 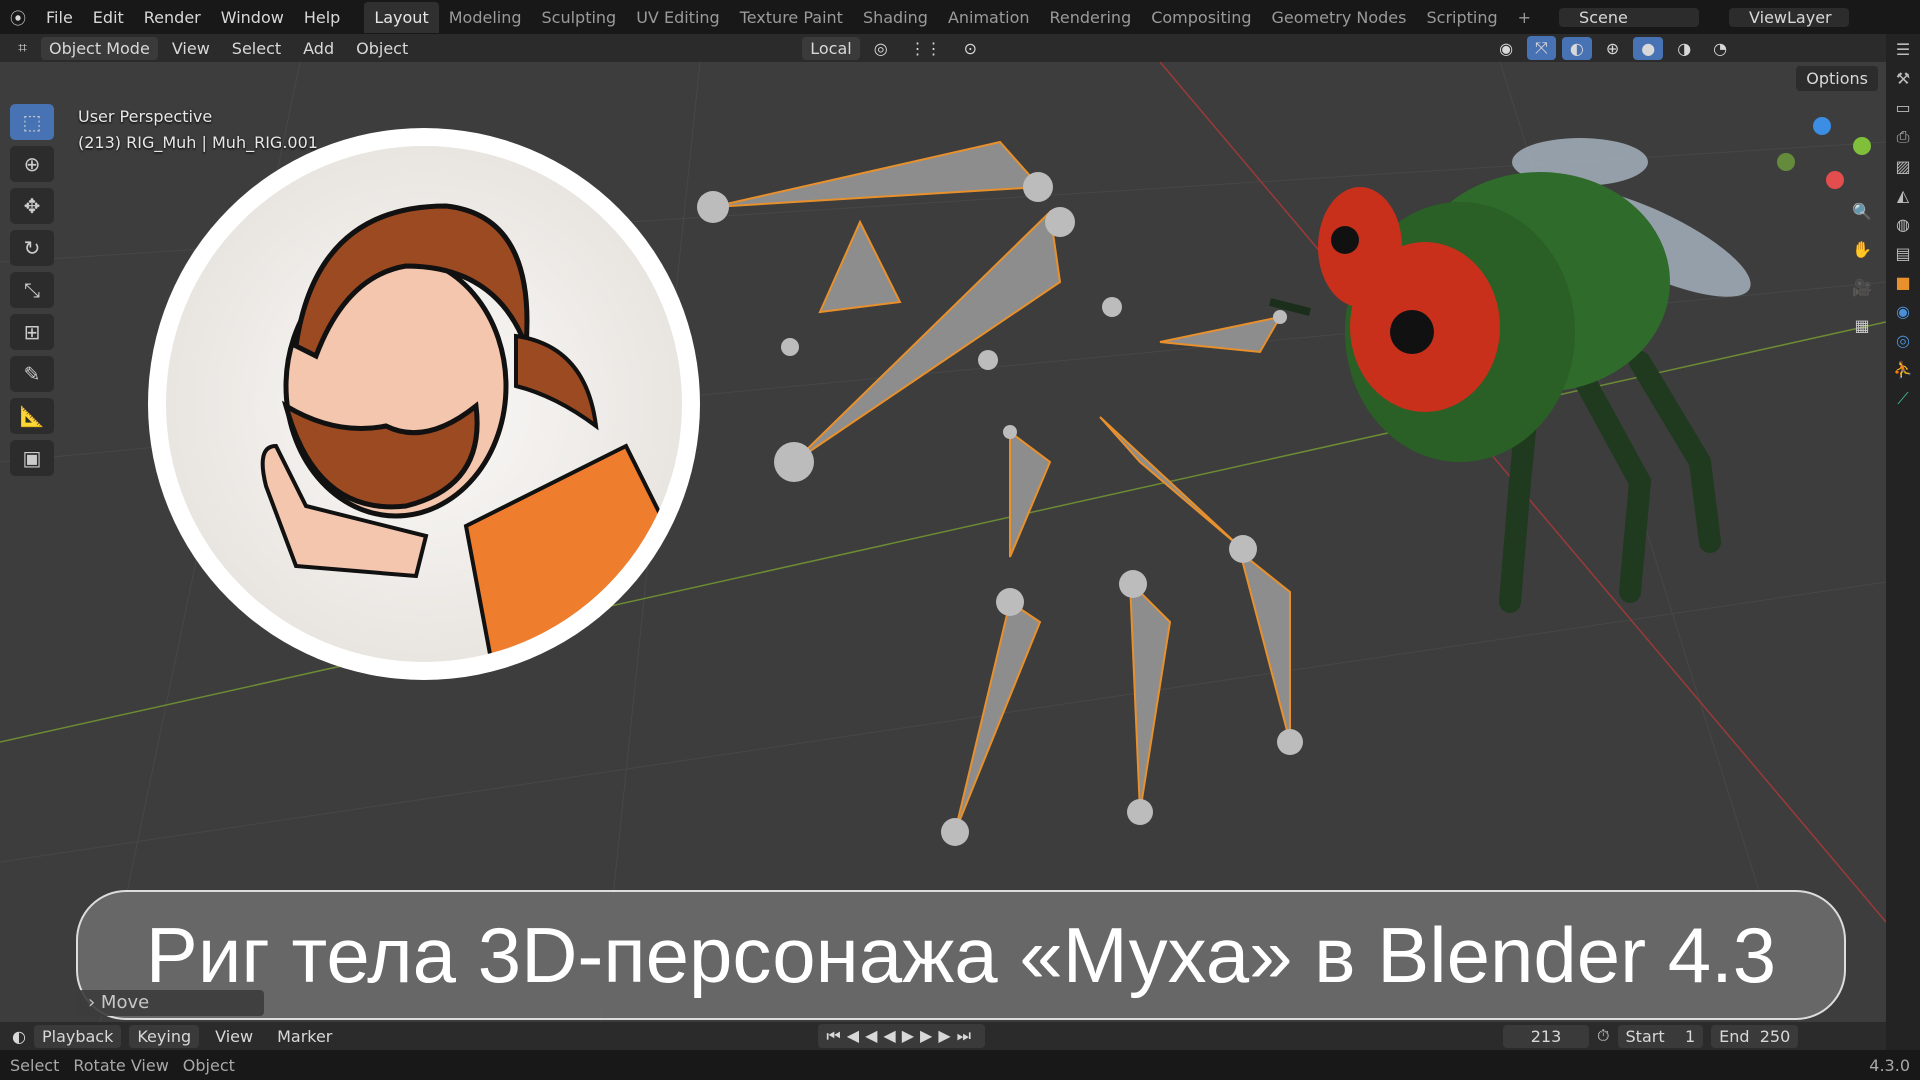 I want to click on annotate-tool-icon: ✎, so click(x=32, y=374).